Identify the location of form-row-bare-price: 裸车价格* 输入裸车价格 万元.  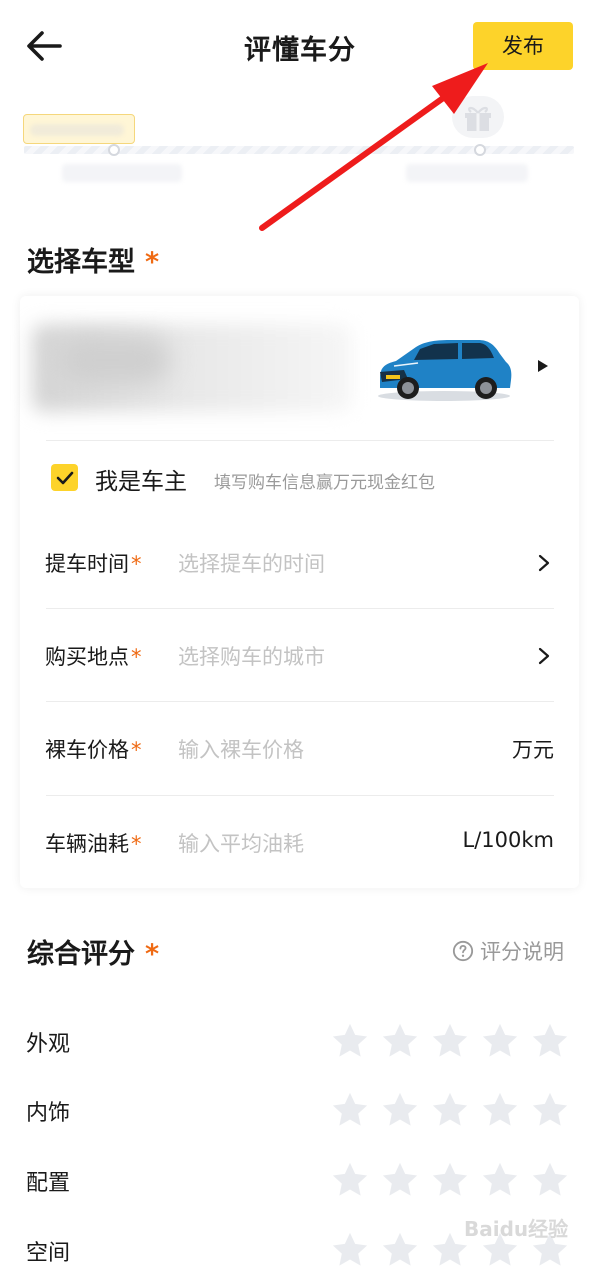
(299, 748).